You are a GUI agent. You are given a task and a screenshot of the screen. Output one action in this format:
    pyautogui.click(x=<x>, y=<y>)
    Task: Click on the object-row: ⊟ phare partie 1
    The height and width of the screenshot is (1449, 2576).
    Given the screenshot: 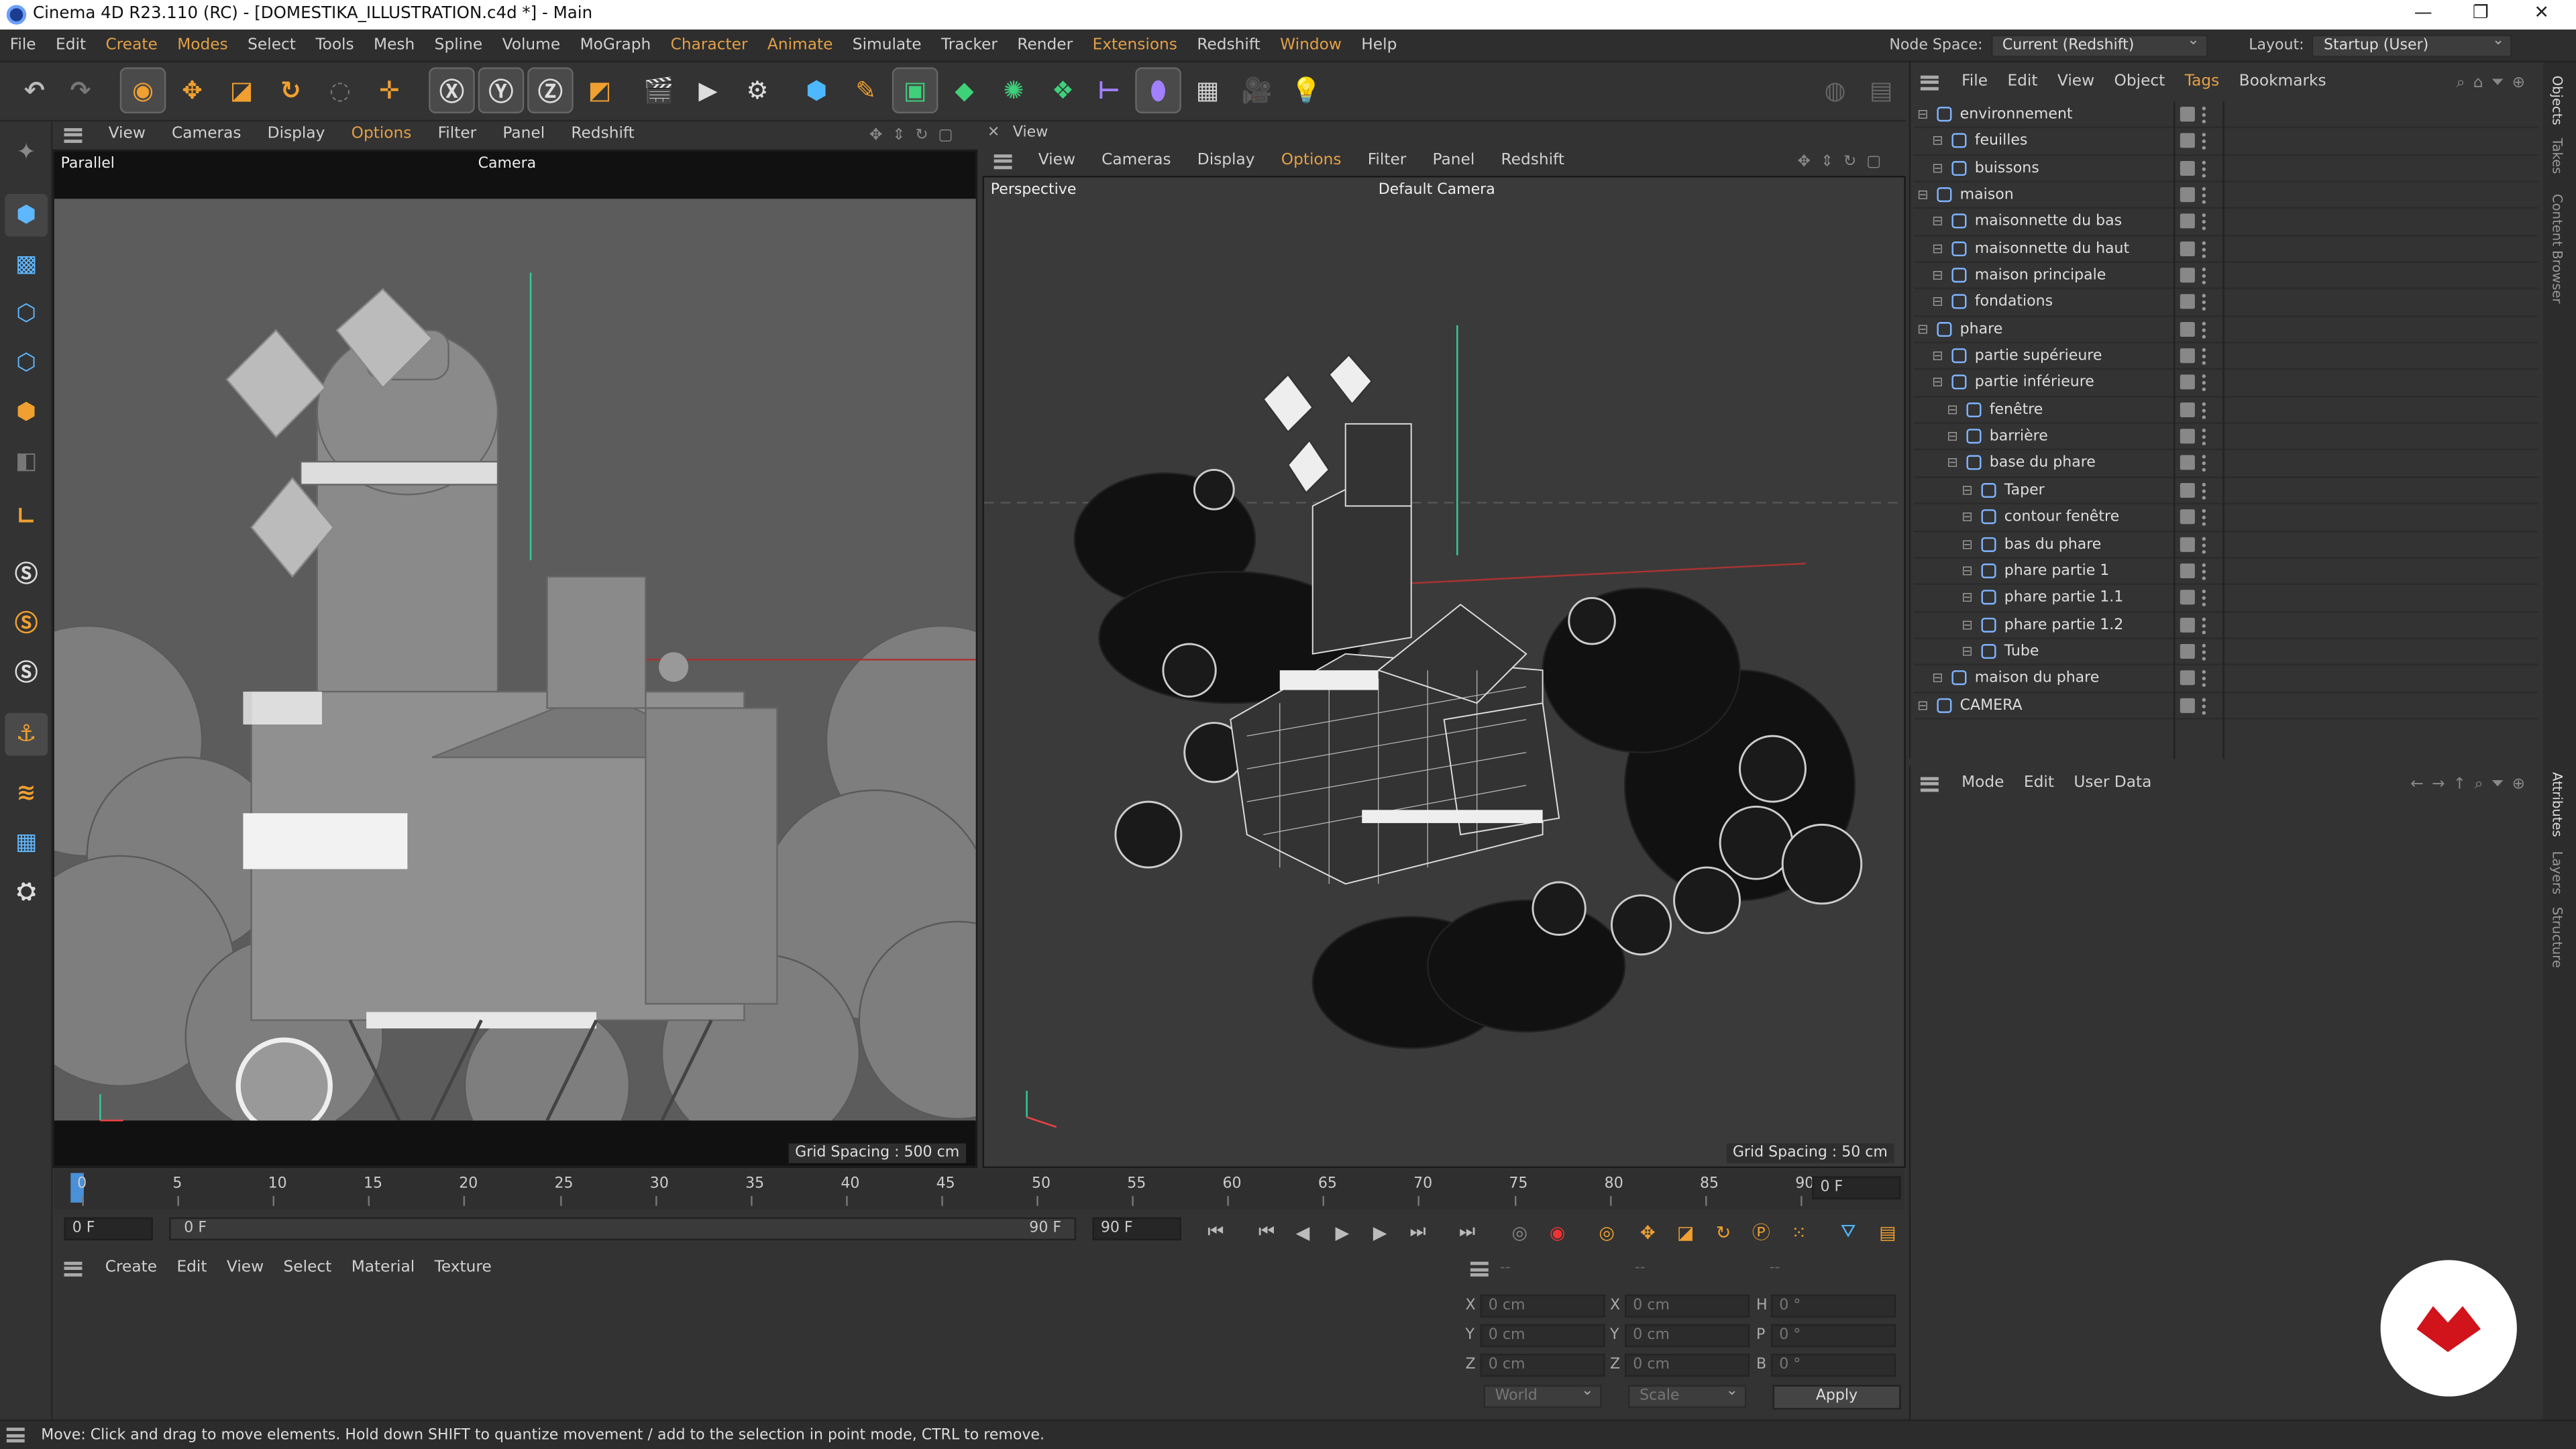 What is the action you would take?
    pyautogui.click(x=2226, y=572)
    